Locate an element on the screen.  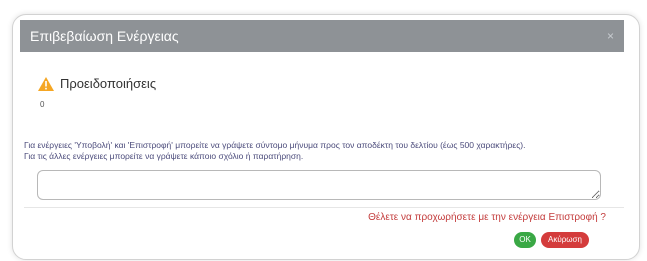
message-textarea is located at coordinates (319, 185).